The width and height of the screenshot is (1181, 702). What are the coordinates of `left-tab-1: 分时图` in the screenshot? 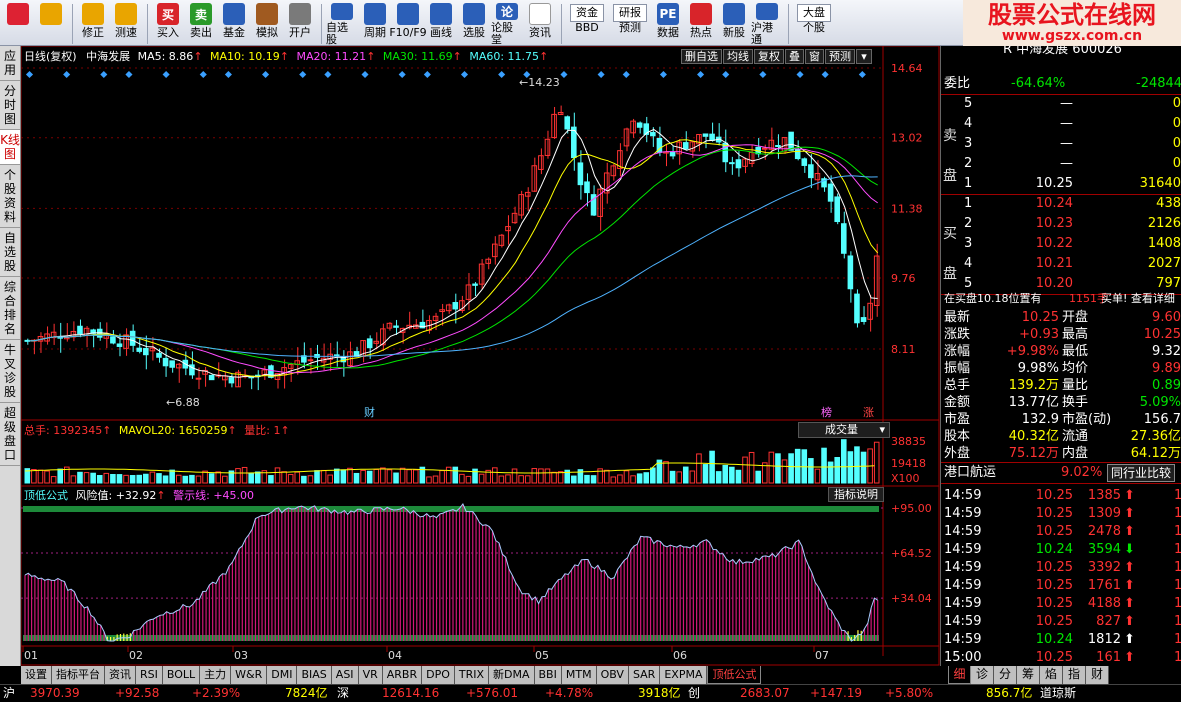 It's located at (10, 105).